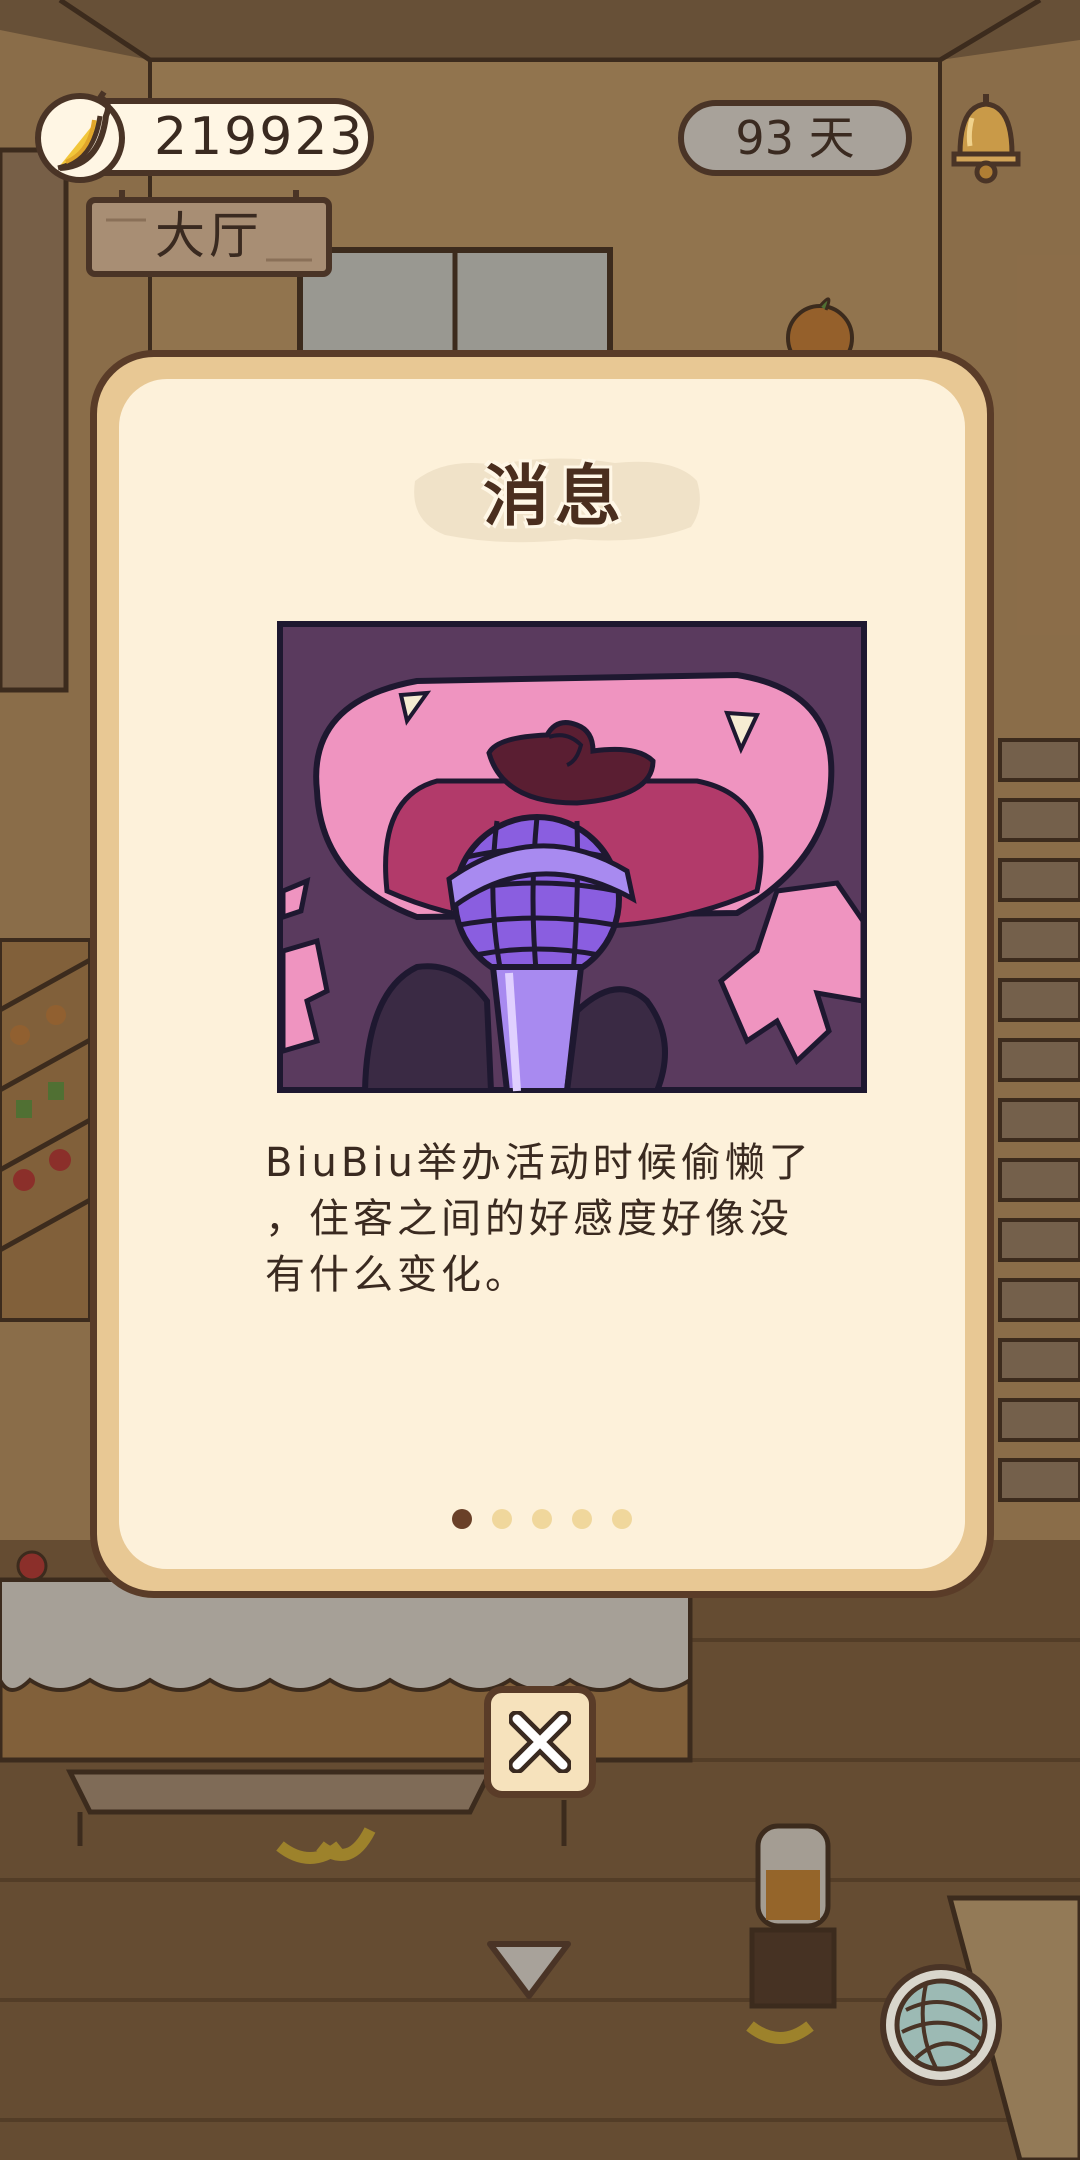  Describe the element at coordinates (539, 1219) in the screenshot. I see `dialog-message: BiuBiu举办活动时候偷懒了 ，住客之间的好感度好像没 有什么变化。` at that location.